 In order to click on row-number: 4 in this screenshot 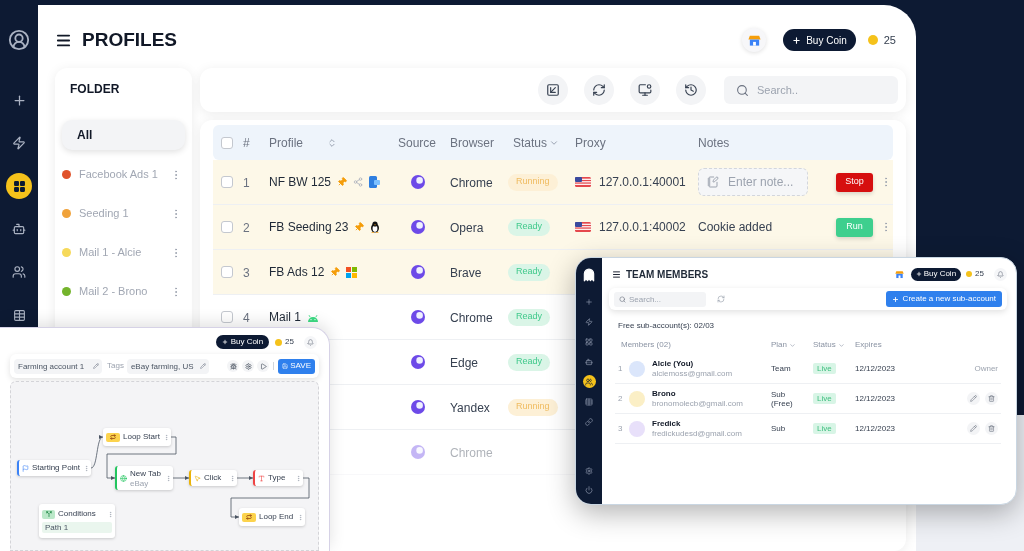, I will do `click(246, 318)`.